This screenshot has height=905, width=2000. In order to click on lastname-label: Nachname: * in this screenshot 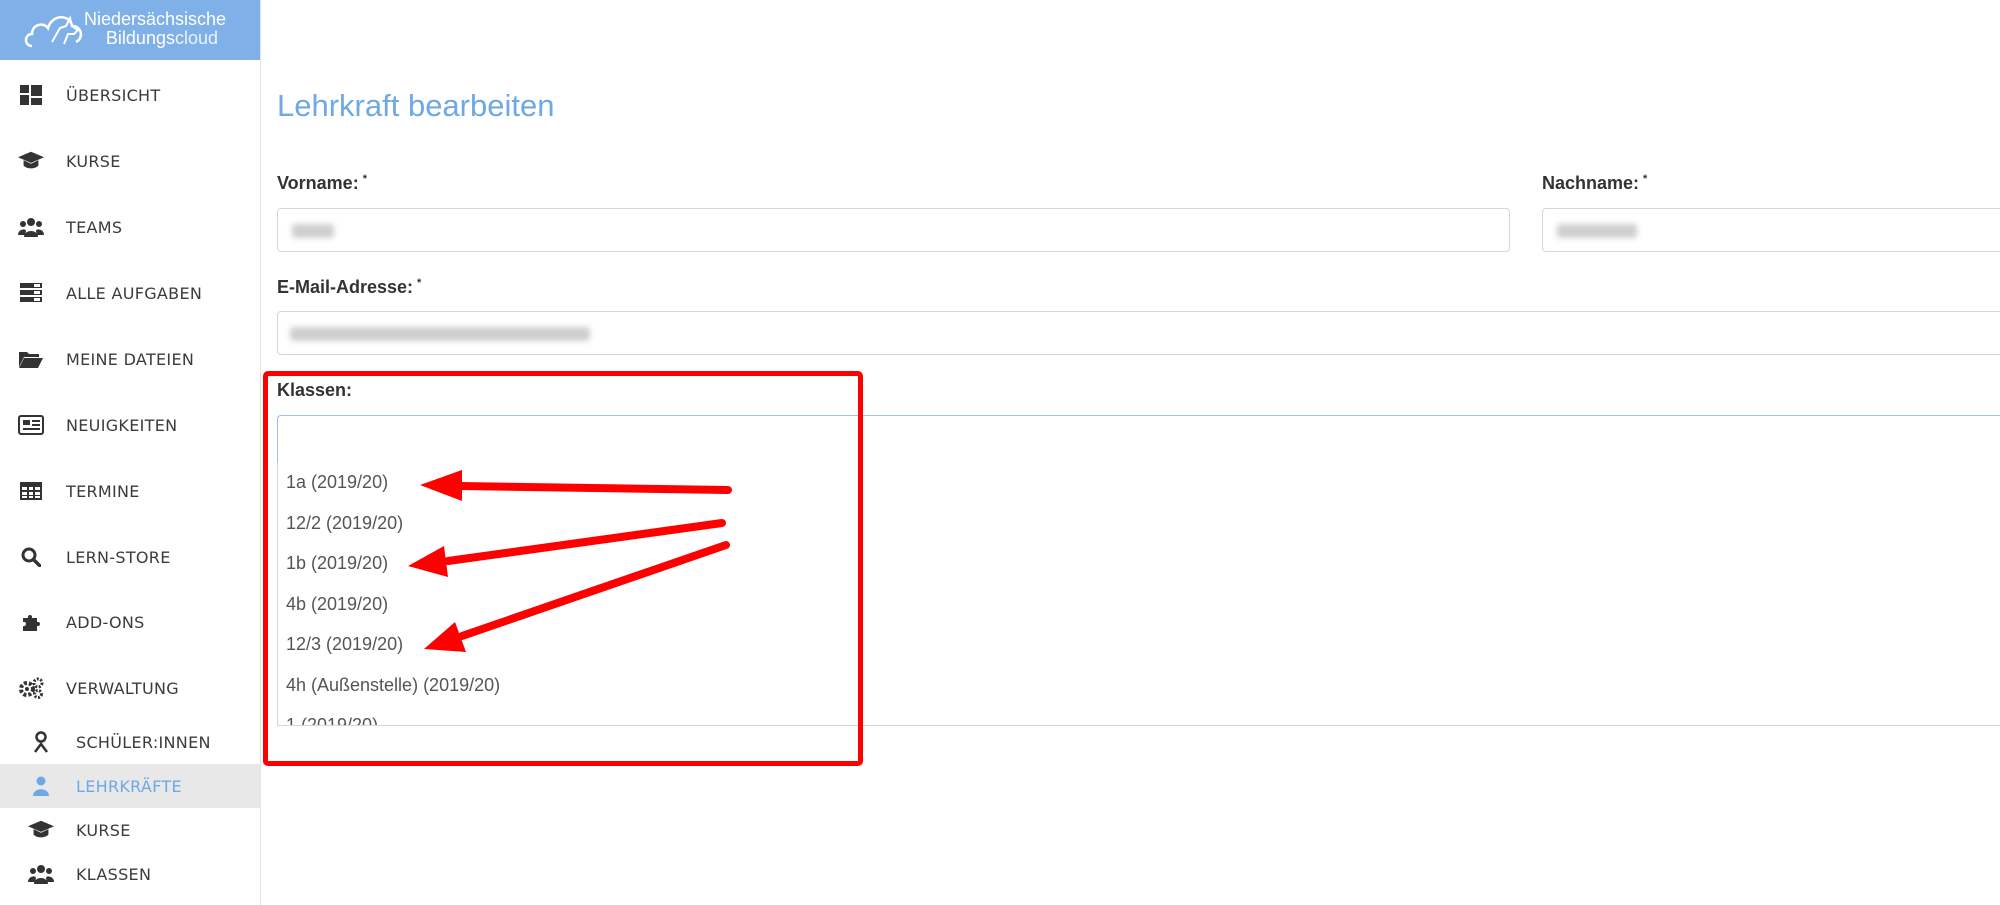, I will do `click(1594, 183)`.